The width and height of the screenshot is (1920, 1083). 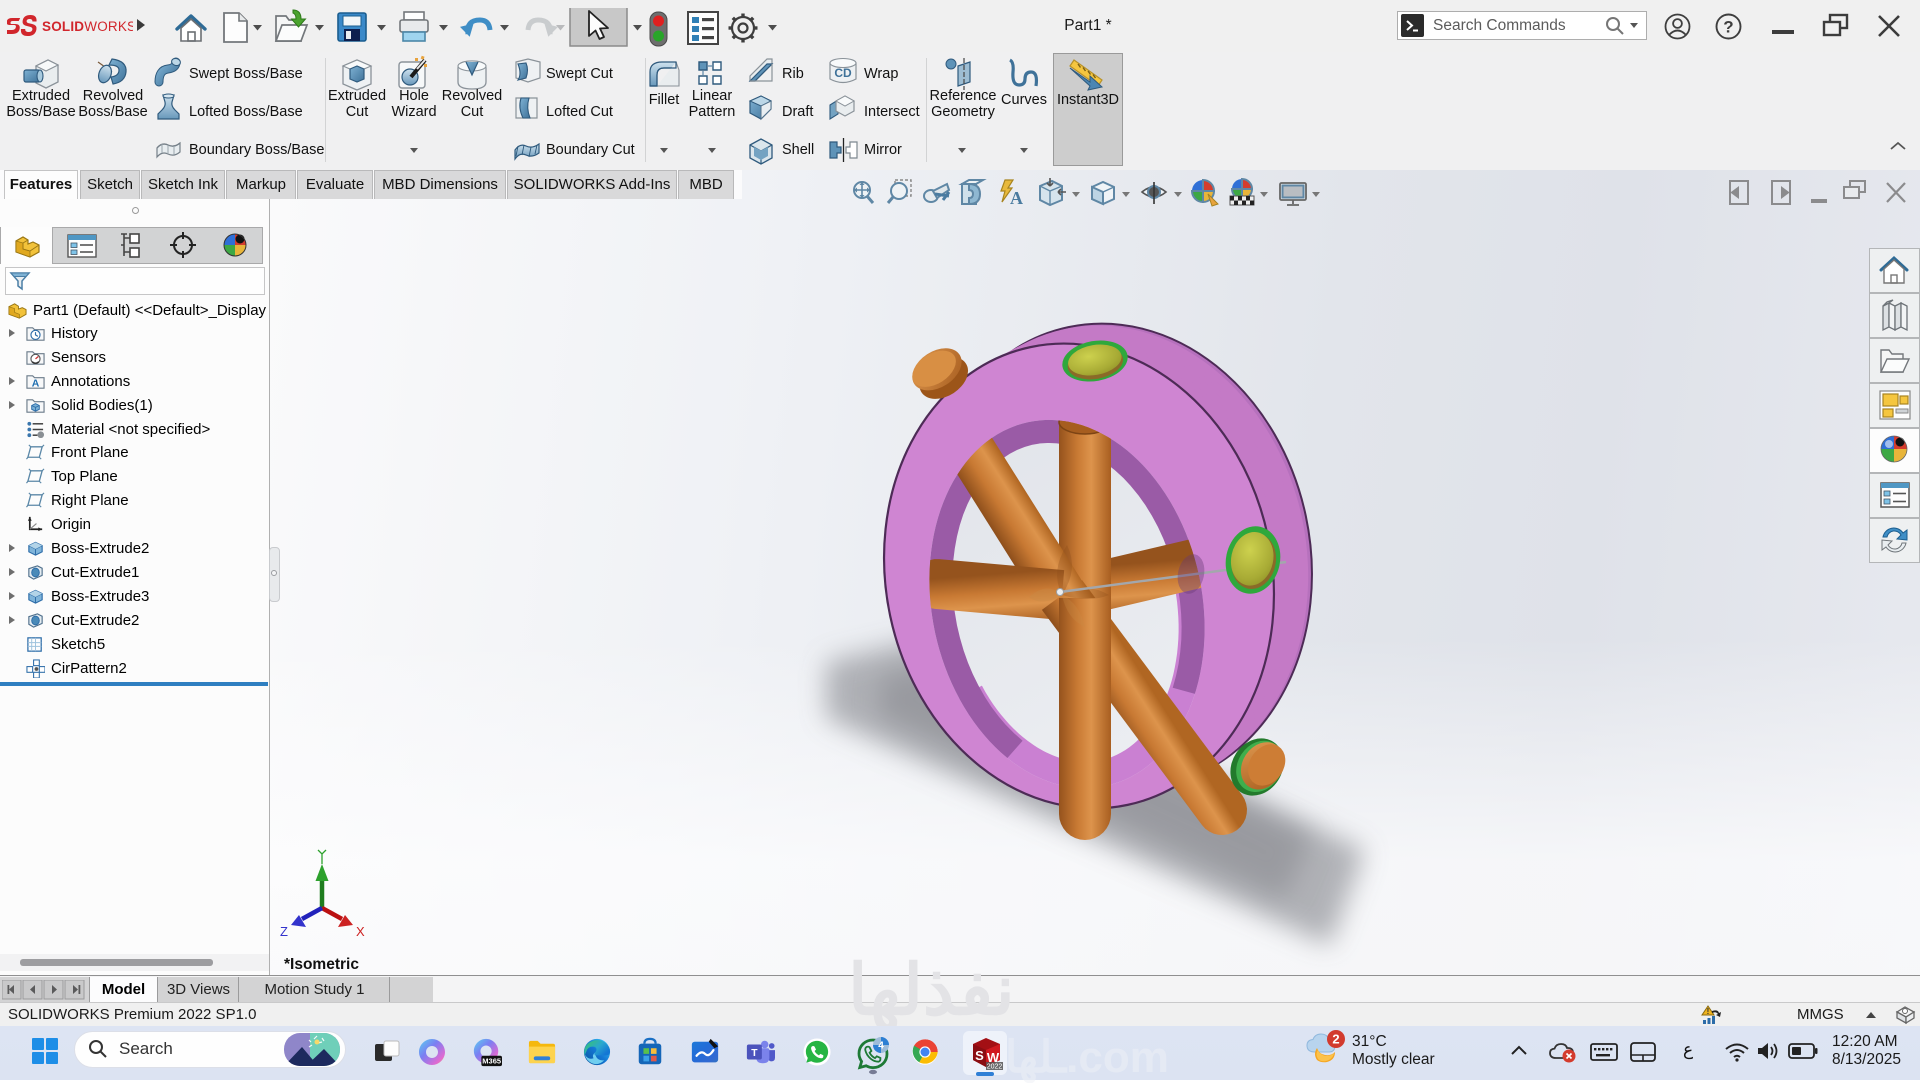 What do you see at coordinates (979, 1055) in the screenshot?
I see `svg-text: S` at bounding box center [979, 1055].